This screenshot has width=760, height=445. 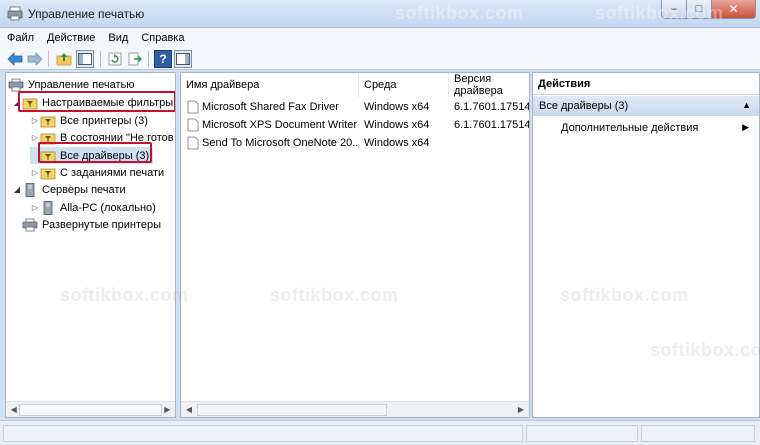 I want to click on tree-label: Развернутые принтеры, so click(x=102, y=224).